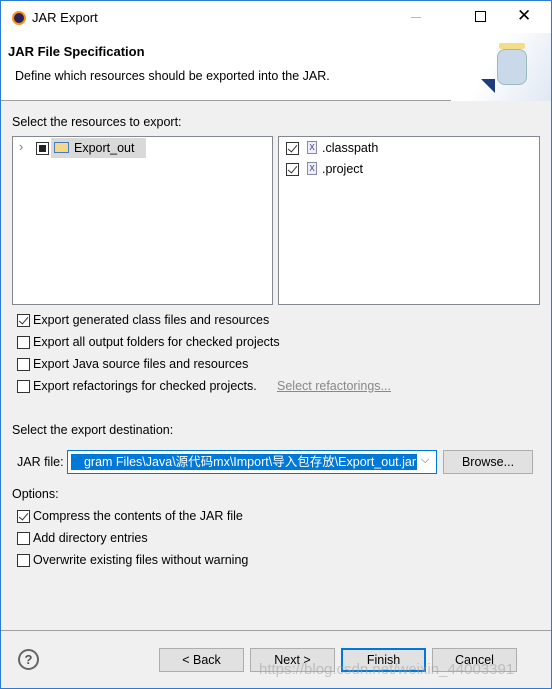 The height and width of the screenshot is (689, 552). Describe the element at coordinates (141, 560) in the screenshot. I see `option-label: Overwrite existing files without warning` at that location.